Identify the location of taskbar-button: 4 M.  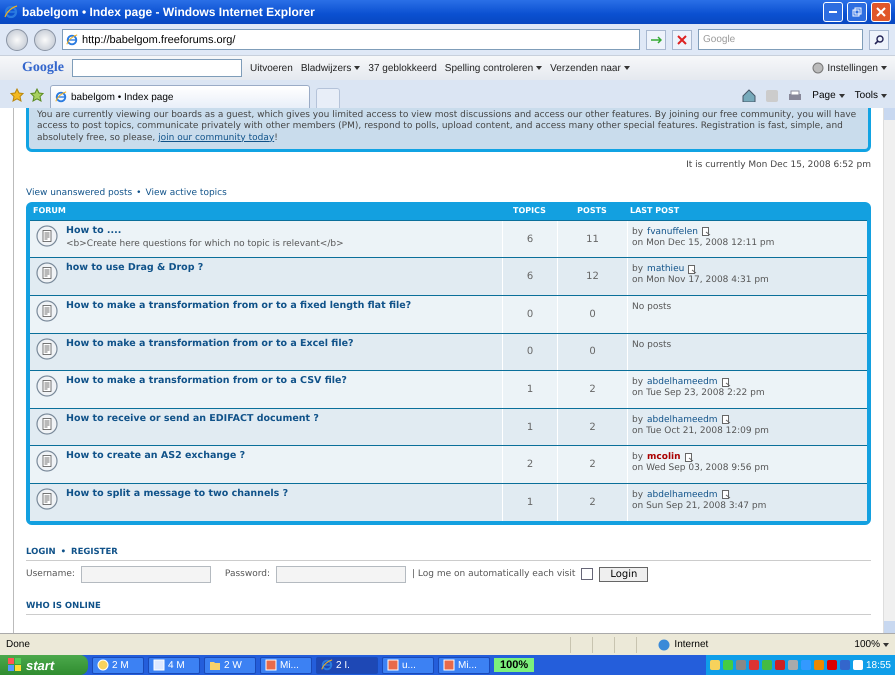
(174, 665).